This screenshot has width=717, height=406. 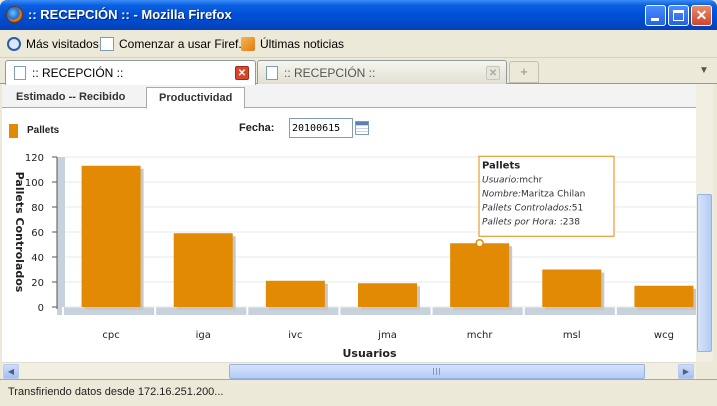 I want to click on calendar-icon, so click(x=362, y=128).